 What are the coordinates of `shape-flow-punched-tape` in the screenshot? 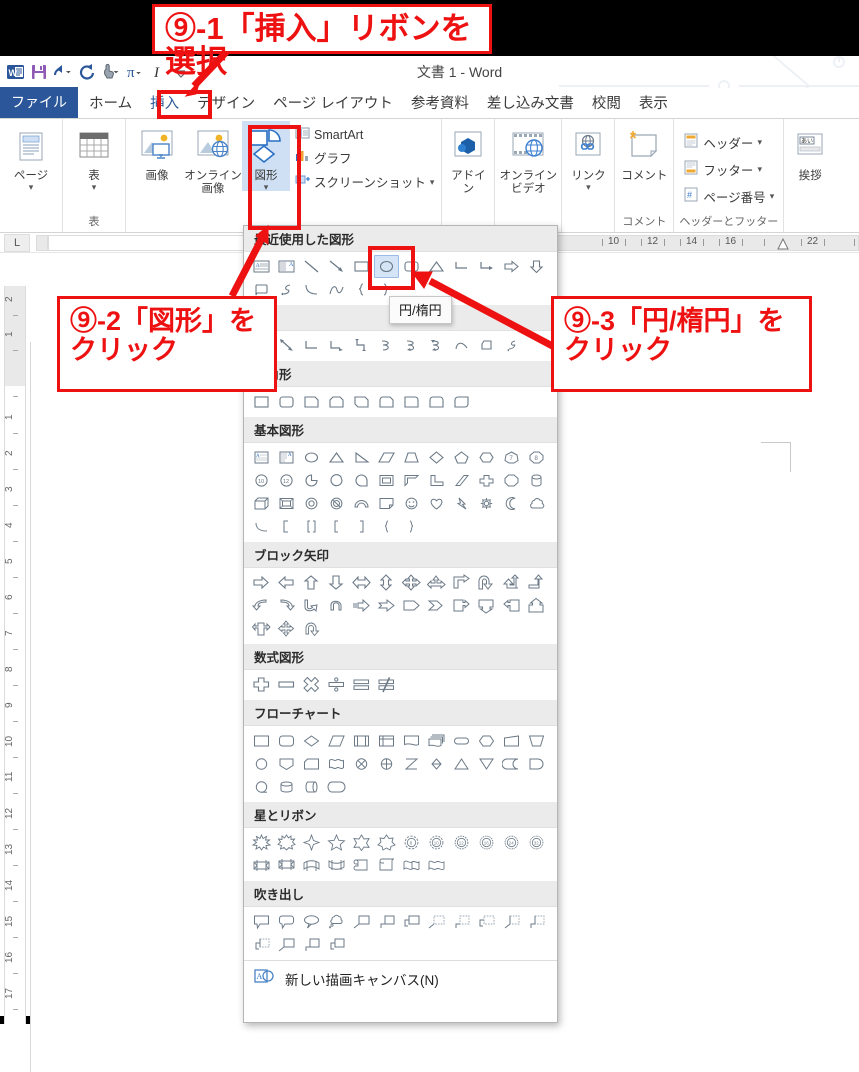 It's located at (336, 763).